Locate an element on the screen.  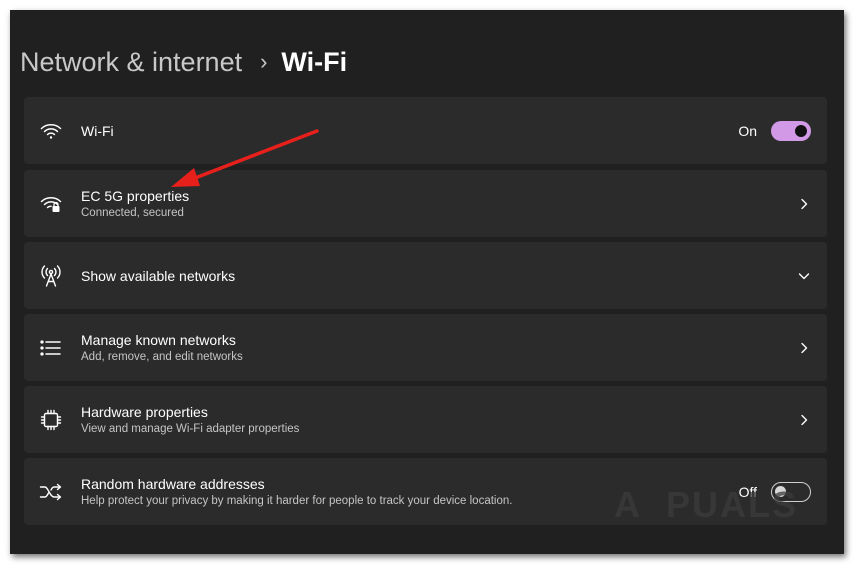
shuffle-icon is located at coordinates (51, 492).